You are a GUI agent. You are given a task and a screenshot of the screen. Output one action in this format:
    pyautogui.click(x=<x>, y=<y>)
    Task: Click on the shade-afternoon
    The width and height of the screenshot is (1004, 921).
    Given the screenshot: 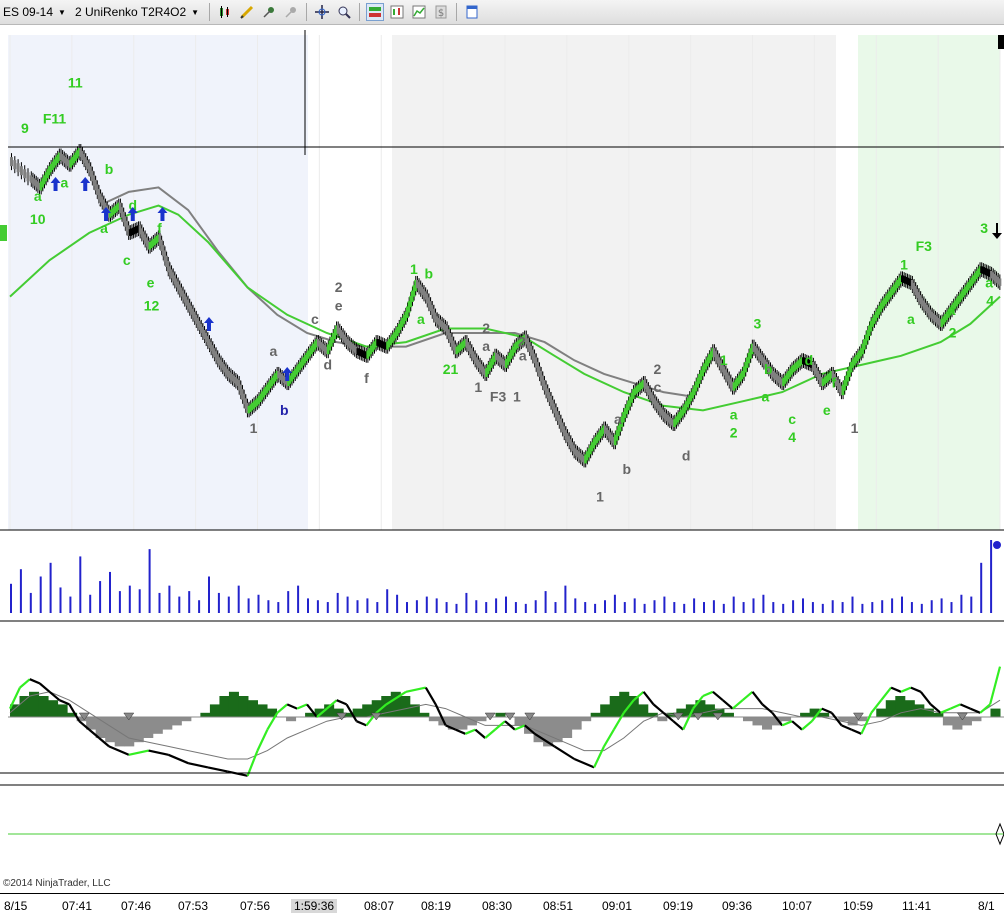 What is the action you would take?
    pyautogui.click(x=929, y=282)
    